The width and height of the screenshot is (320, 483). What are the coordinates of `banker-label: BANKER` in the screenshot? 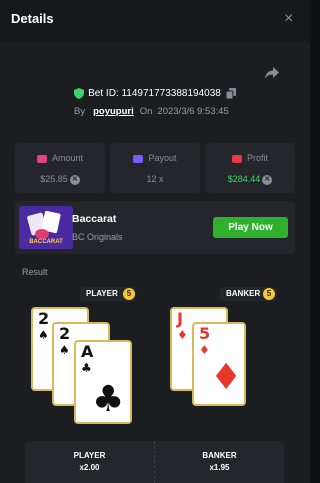 It's located at (243, 293).